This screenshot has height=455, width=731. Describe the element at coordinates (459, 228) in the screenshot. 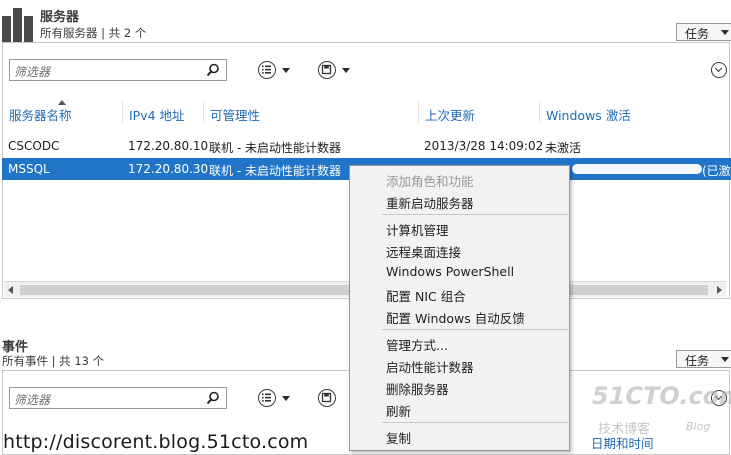

I see `menu-item-computer-management: 计算机管理` at that location.